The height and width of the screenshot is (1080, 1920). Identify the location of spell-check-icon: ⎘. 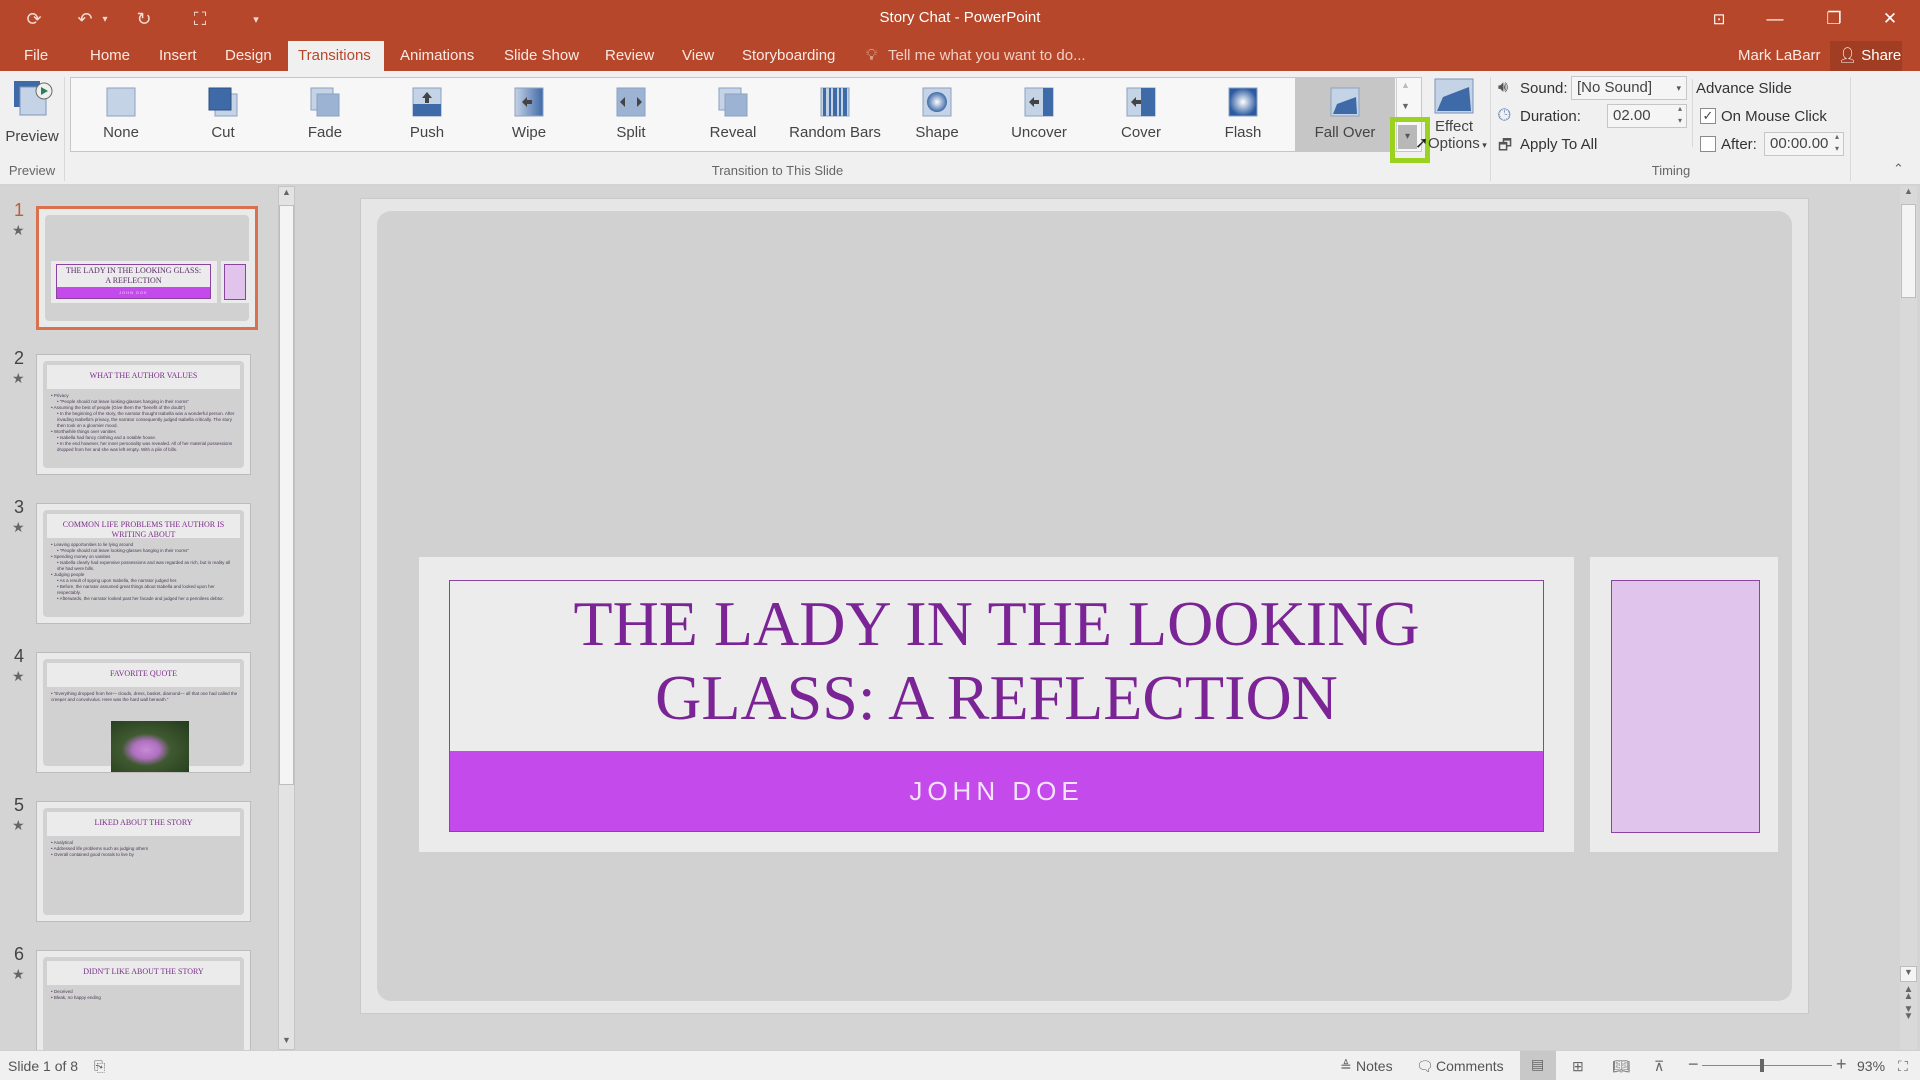
(99, 1066).